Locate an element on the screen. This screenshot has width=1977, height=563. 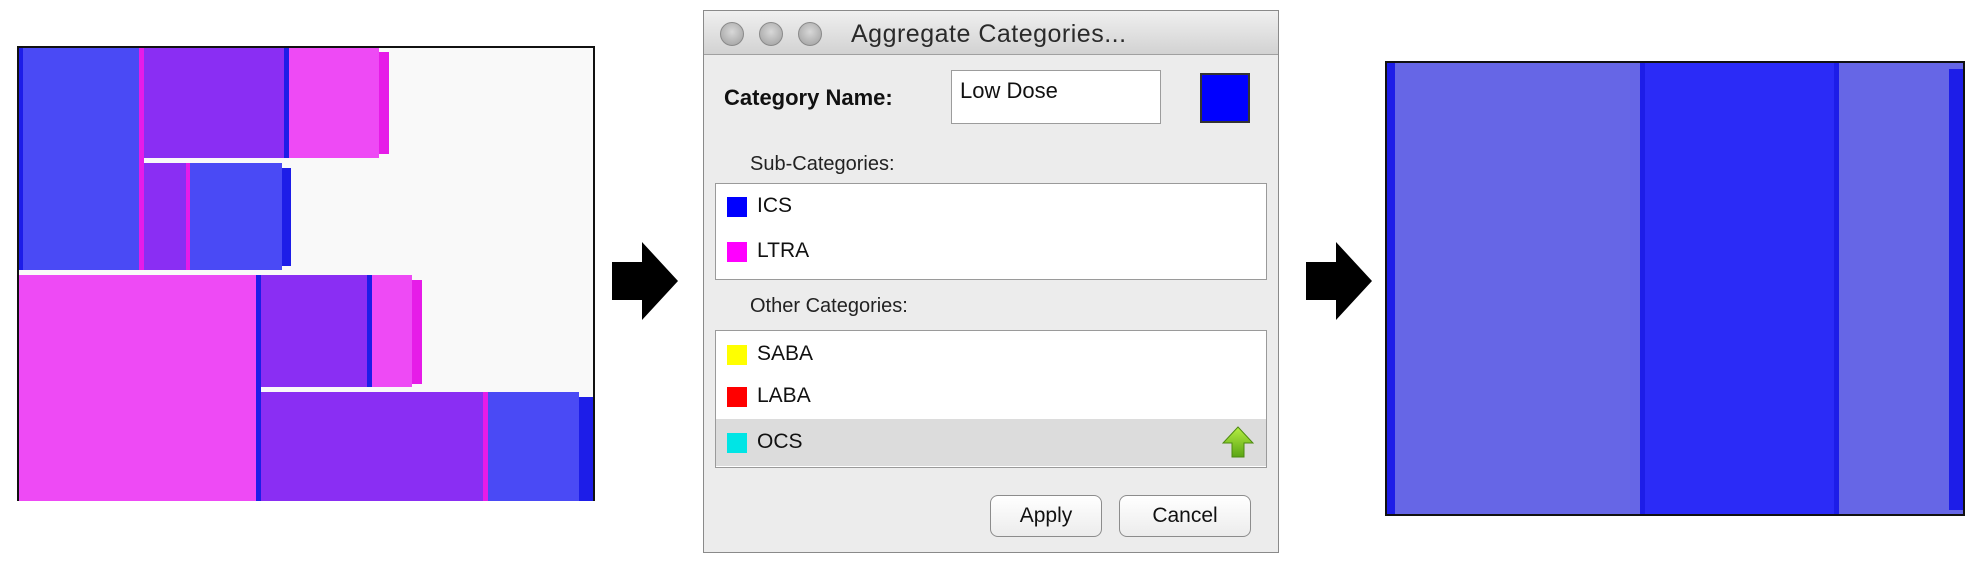
cancel-button: Cancel is located at coordinates (1185, 516).